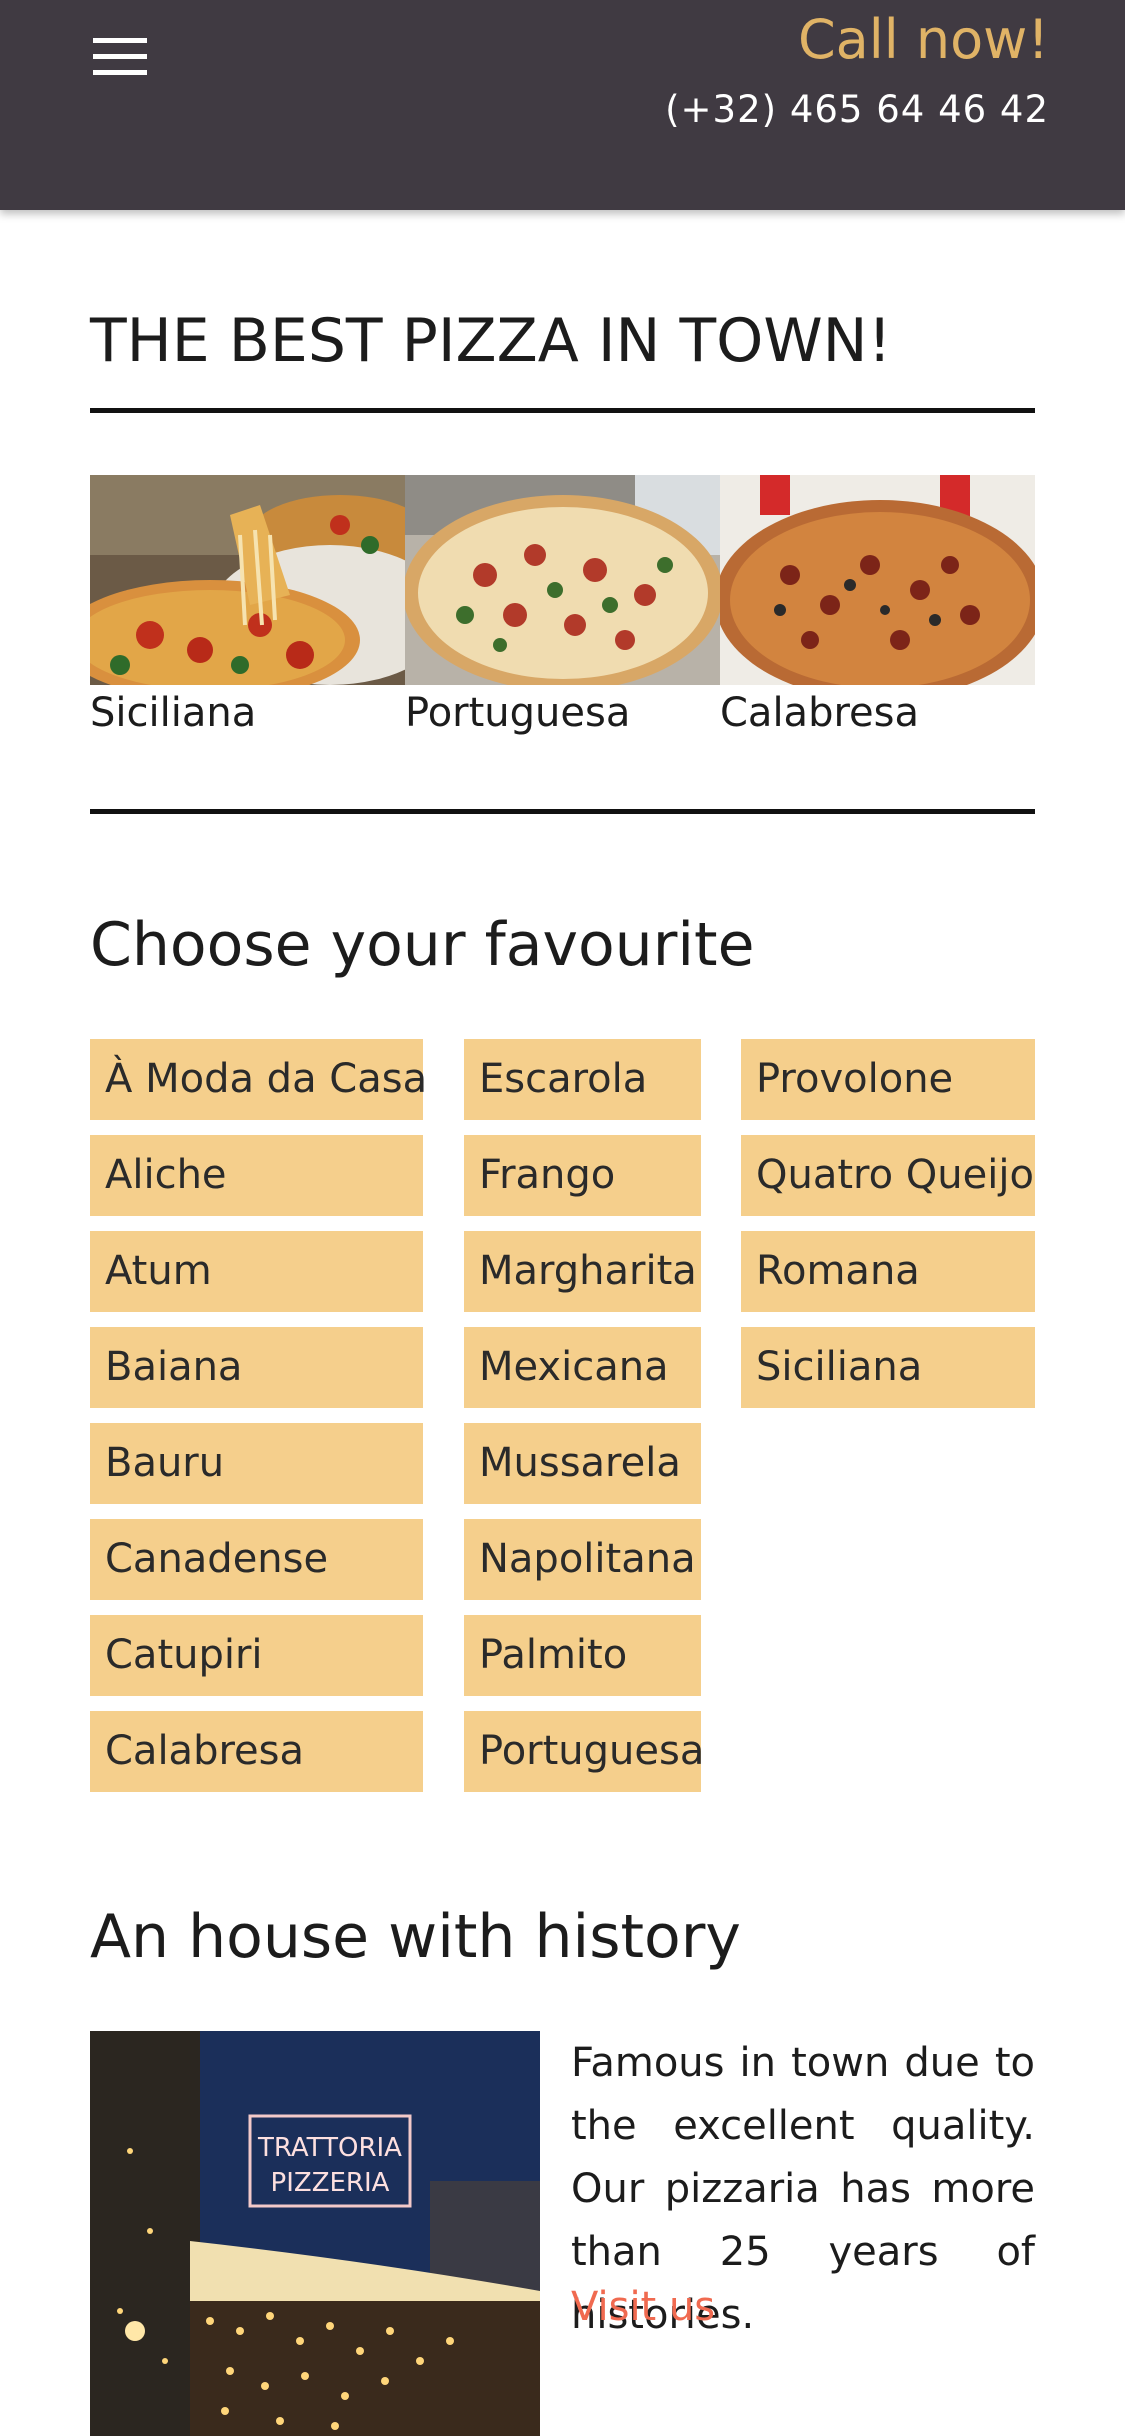  I want to click on pizza-option-button: Provolone, so click(888, 1079).